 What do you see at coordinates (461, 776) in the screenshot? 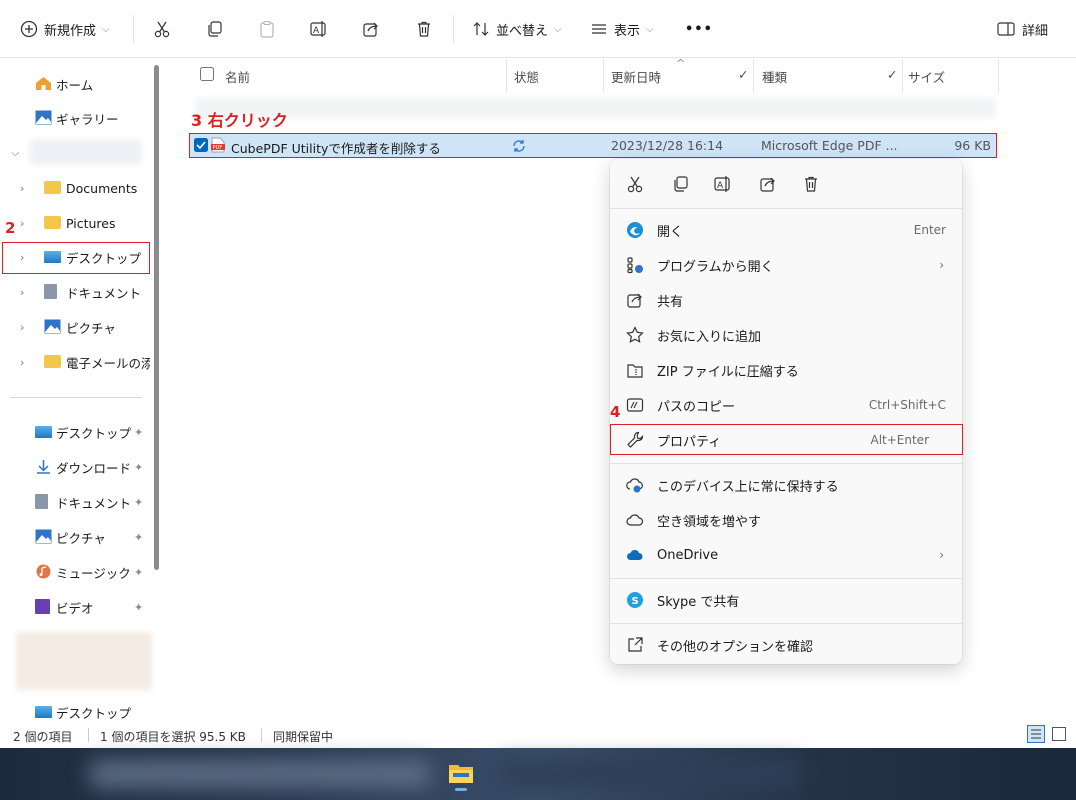
I see `file-explorer-taskbar-button` at bounding box center [461, 776].